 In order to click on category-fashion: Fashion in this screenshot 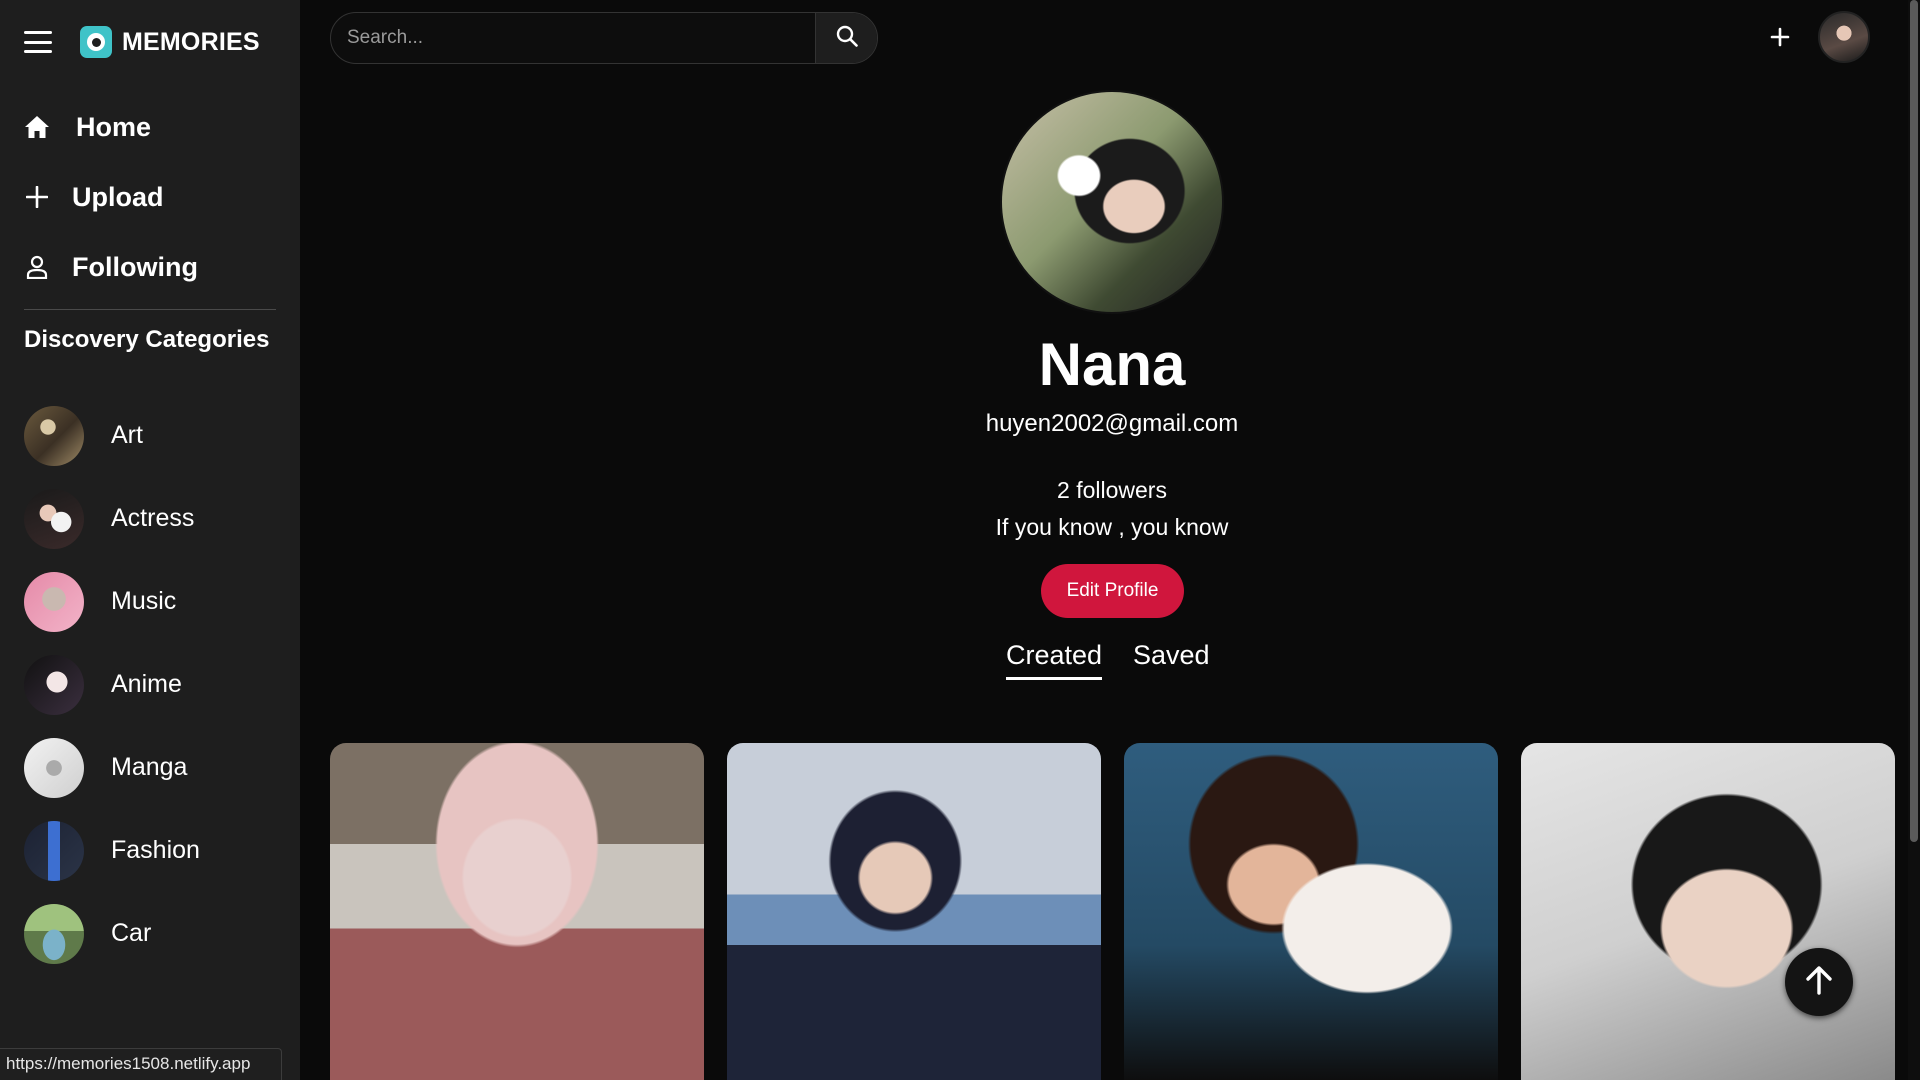, I will do `click(150, 850)`.